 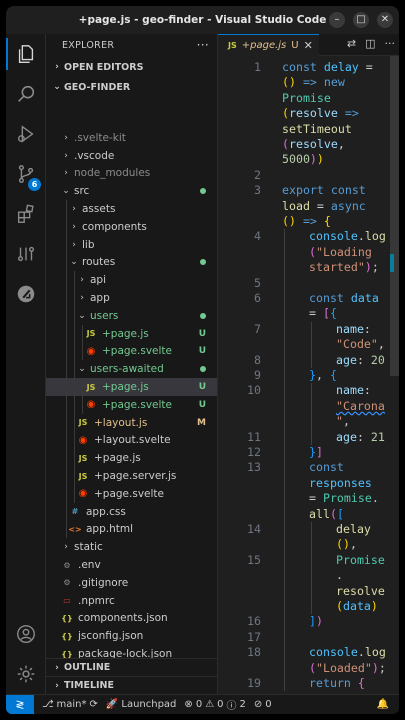 I want to click on tree-file: {} components.json, so click(x=131, y=619).